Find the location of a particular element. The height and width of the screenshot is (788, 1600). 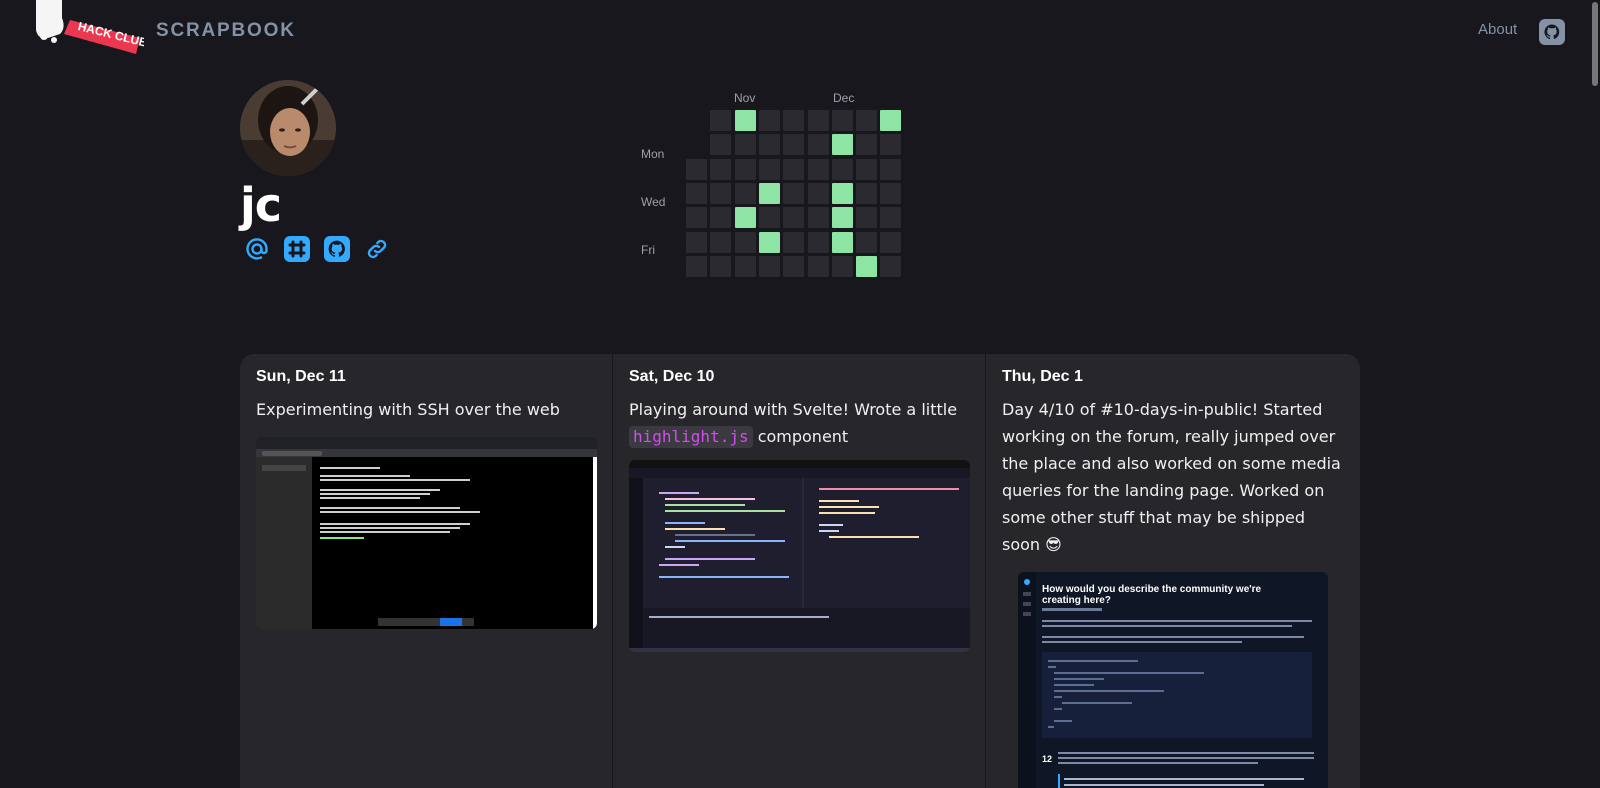

hack-club-logo: HACK CLUB is located at coordinates (90, 28).